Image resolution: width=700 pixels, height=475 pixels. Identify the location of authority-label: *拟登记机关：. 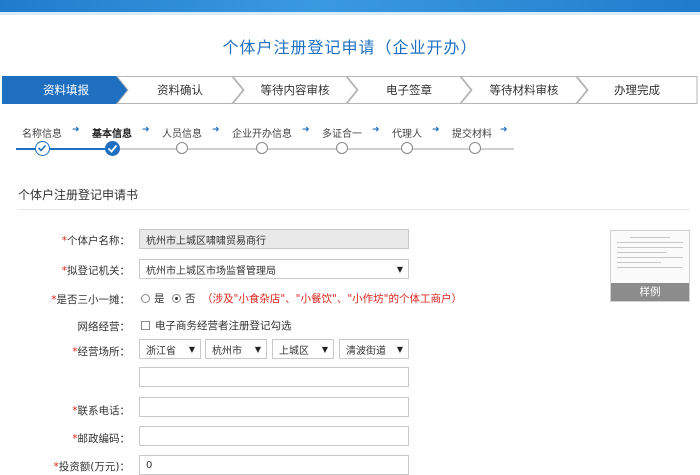
(95, 271).